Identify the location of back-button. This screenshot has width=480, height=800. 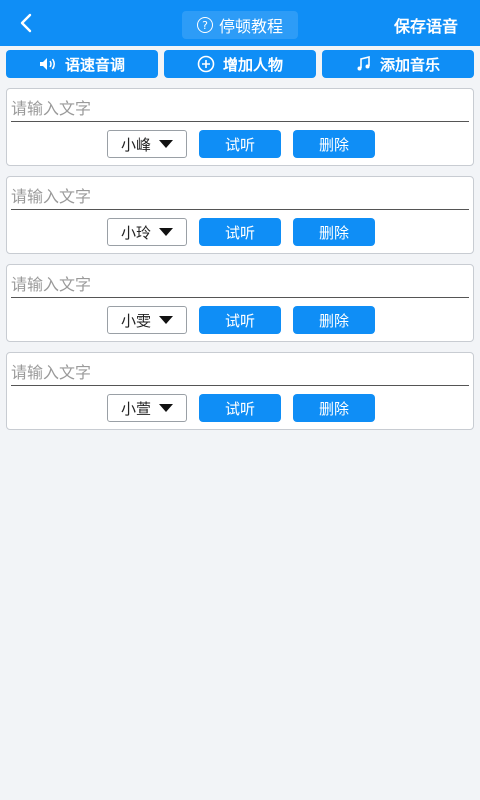
(26, 23).